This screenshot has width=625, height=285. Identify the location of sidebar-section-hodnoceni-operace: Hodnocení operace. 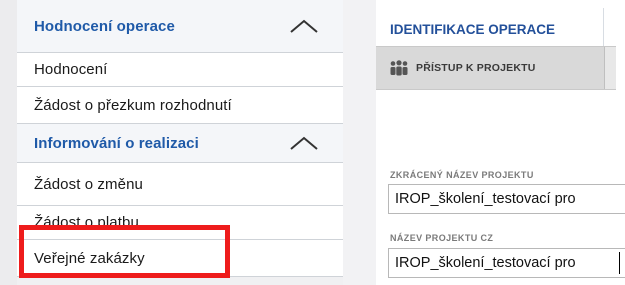
(180, 26).